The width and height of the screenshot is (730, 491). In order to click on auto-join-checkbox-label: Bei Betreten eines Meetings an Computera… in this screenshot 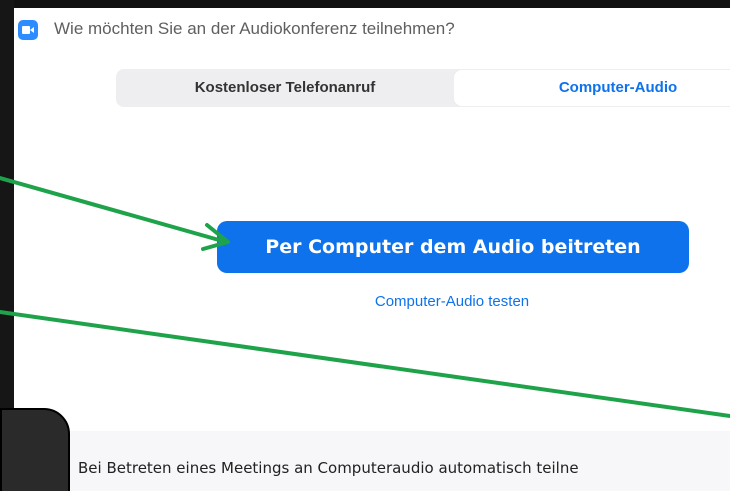, I will do `click(328, 468)`.